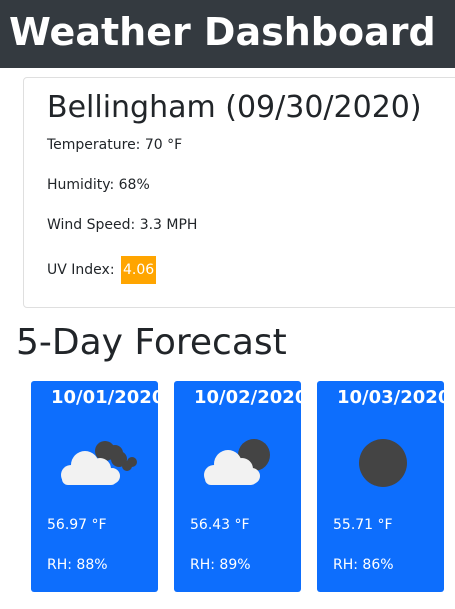 This screenshot has width=455, height=609. What do you see at coordinates (240, 486) in the screenshot?
I see `forecast-card-2: 10/02/2020 56.43 °F RH: 89%` at bounding box center [240, 486].